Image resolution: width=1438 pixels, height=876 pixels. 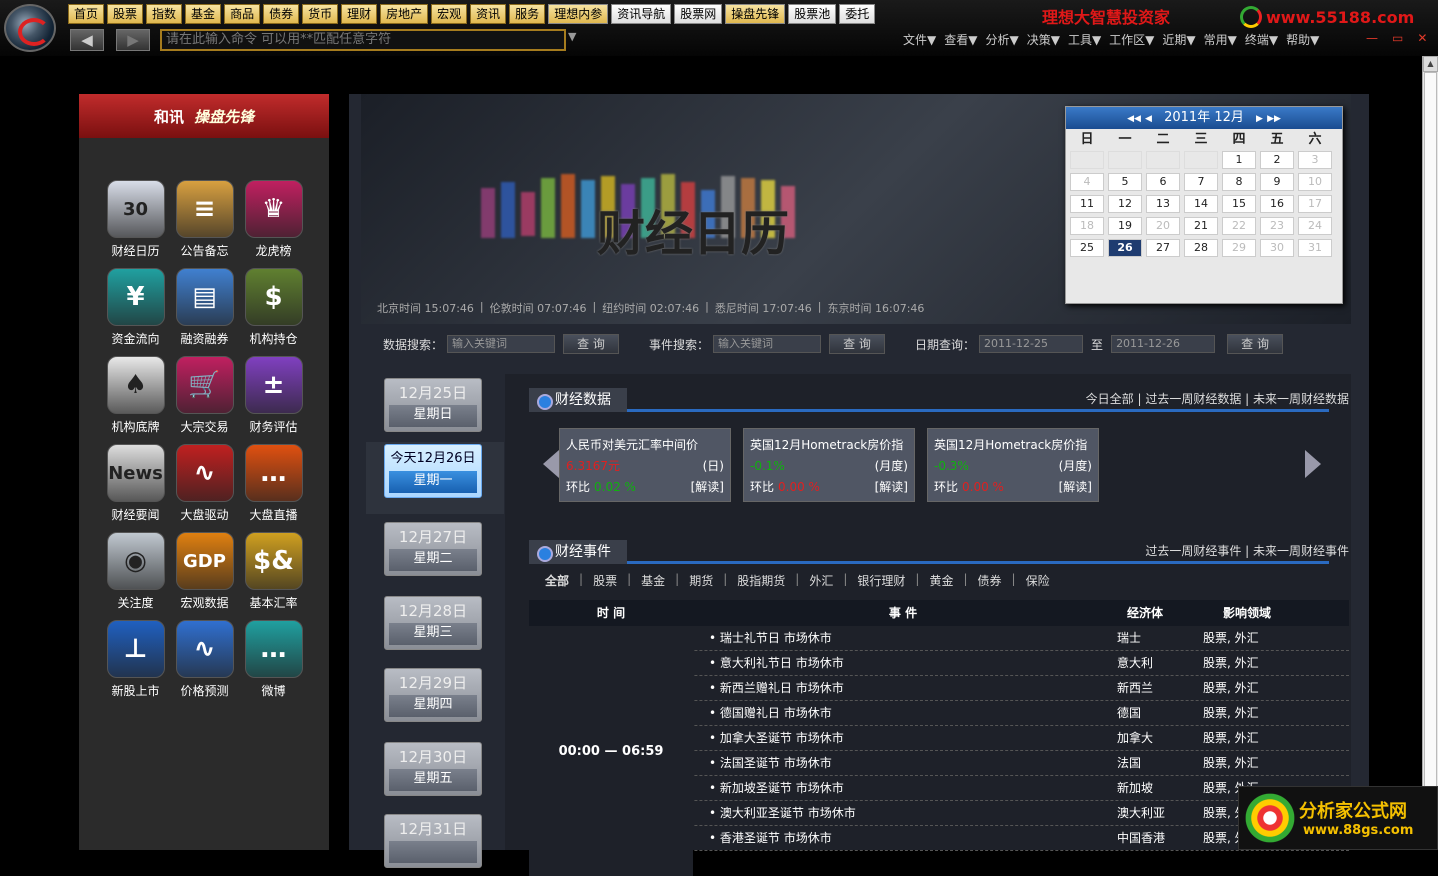 I want to click on sidebar-item: ▤ 融资融券, so click(x=204, y=307).